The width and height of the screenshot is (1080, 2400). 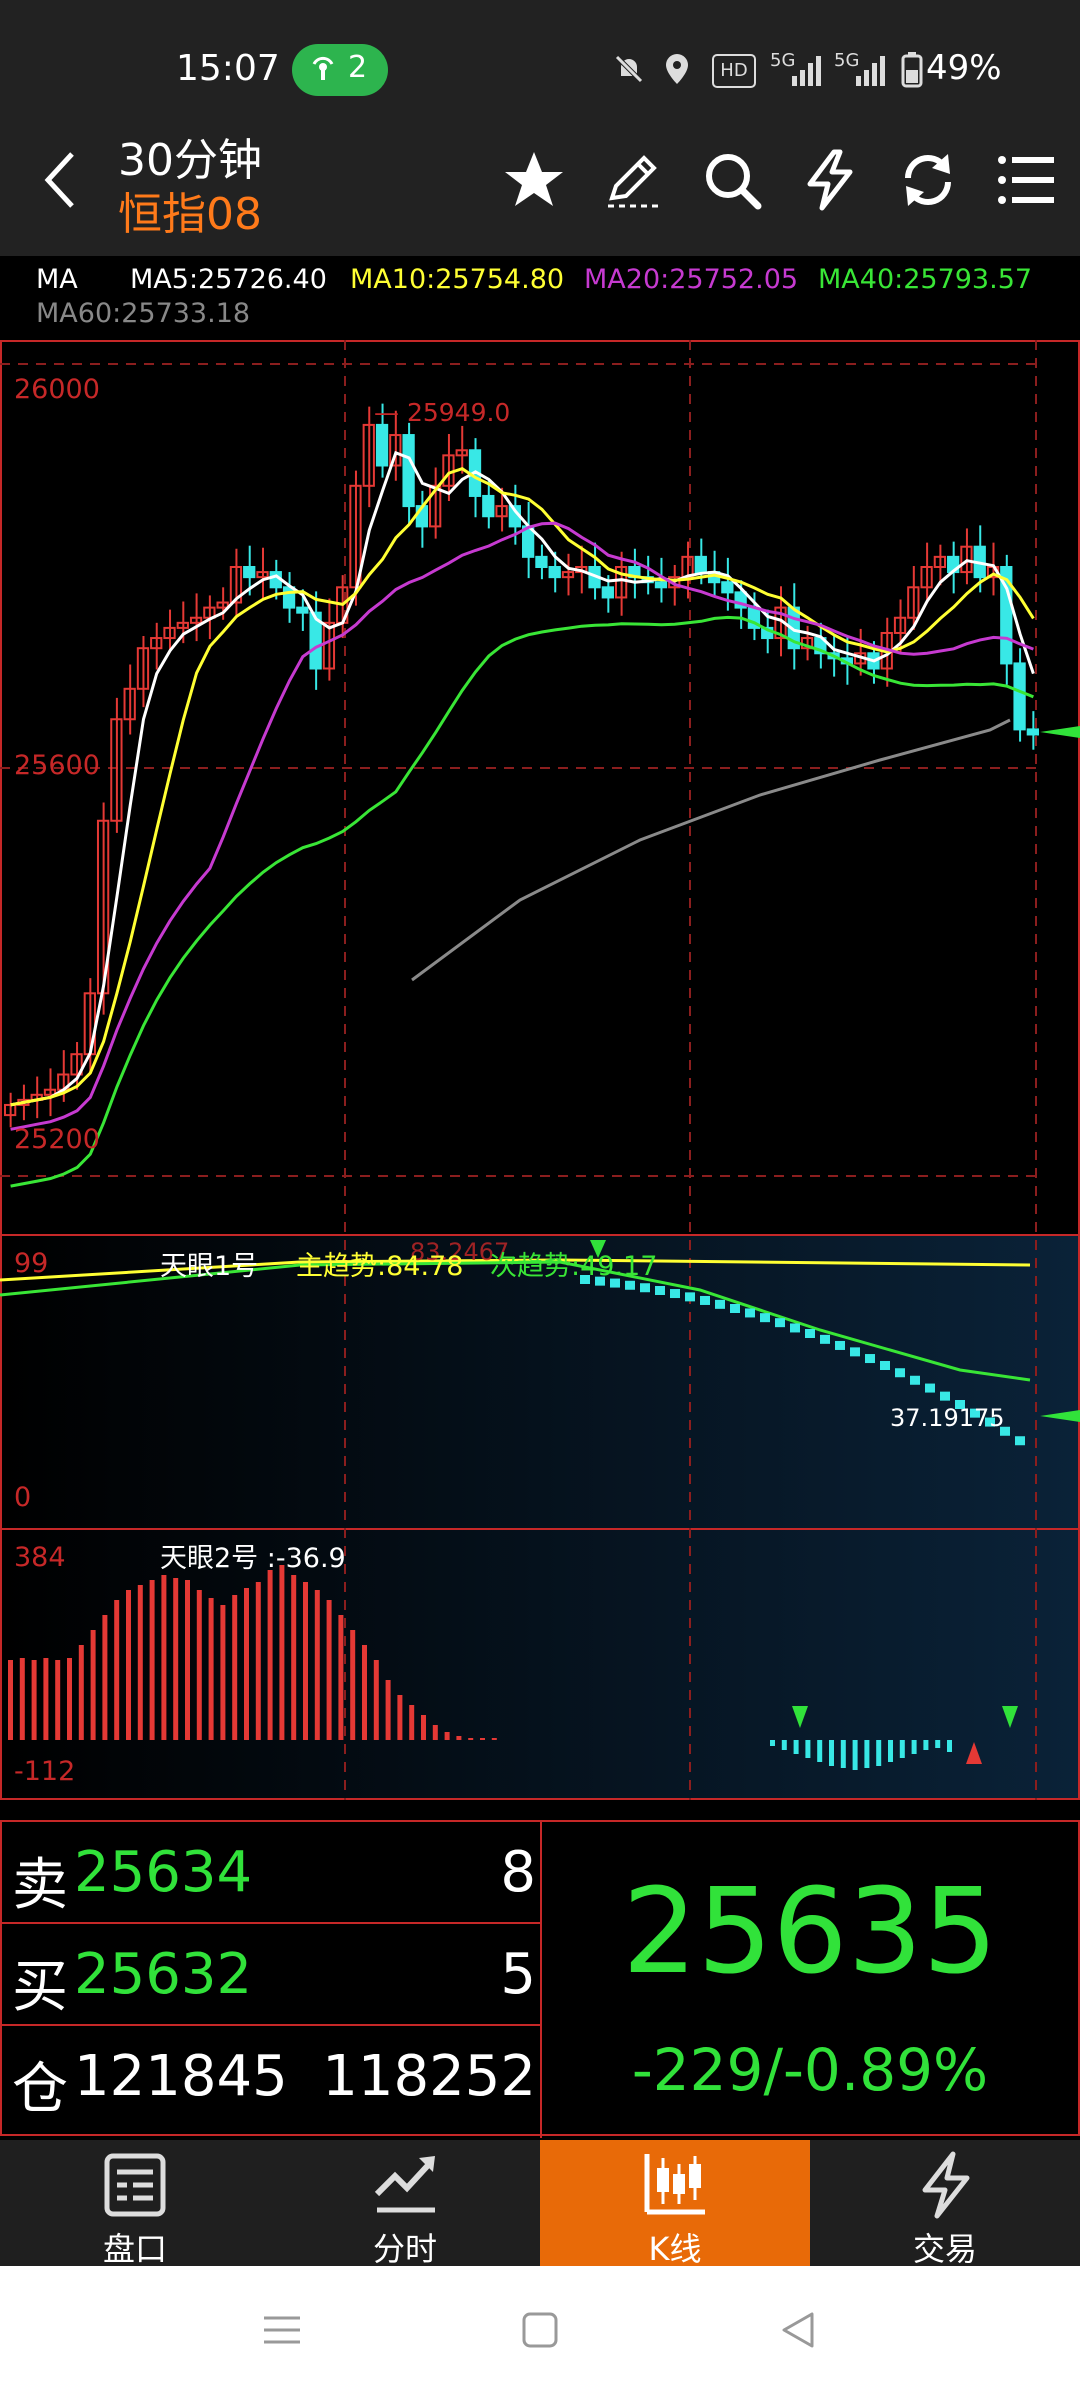 What do you see at coordinates (181, 2076) in the screenshot?
I see `oi-value: 121845` at bounding box center [181, 2076].